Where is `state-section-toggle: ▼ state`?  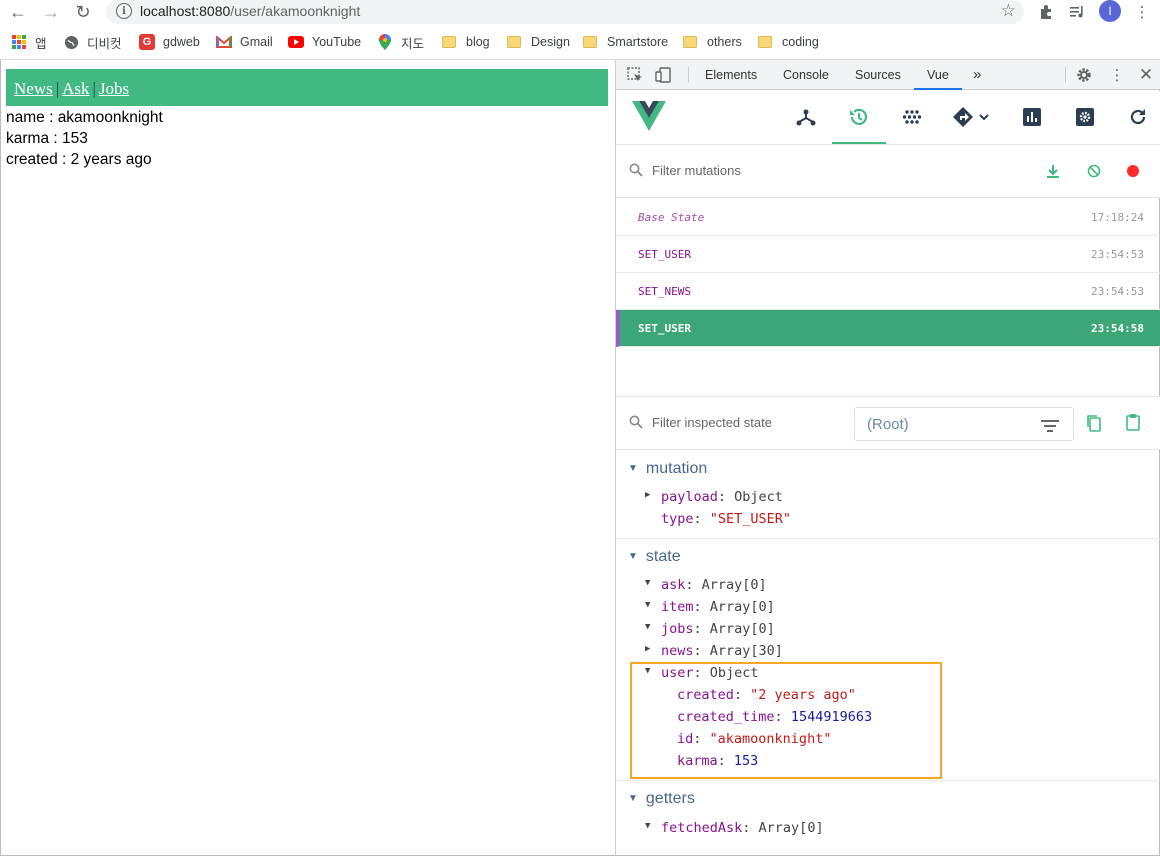 state-section-toggle: ▼ state is located at coordinates (654, 557).